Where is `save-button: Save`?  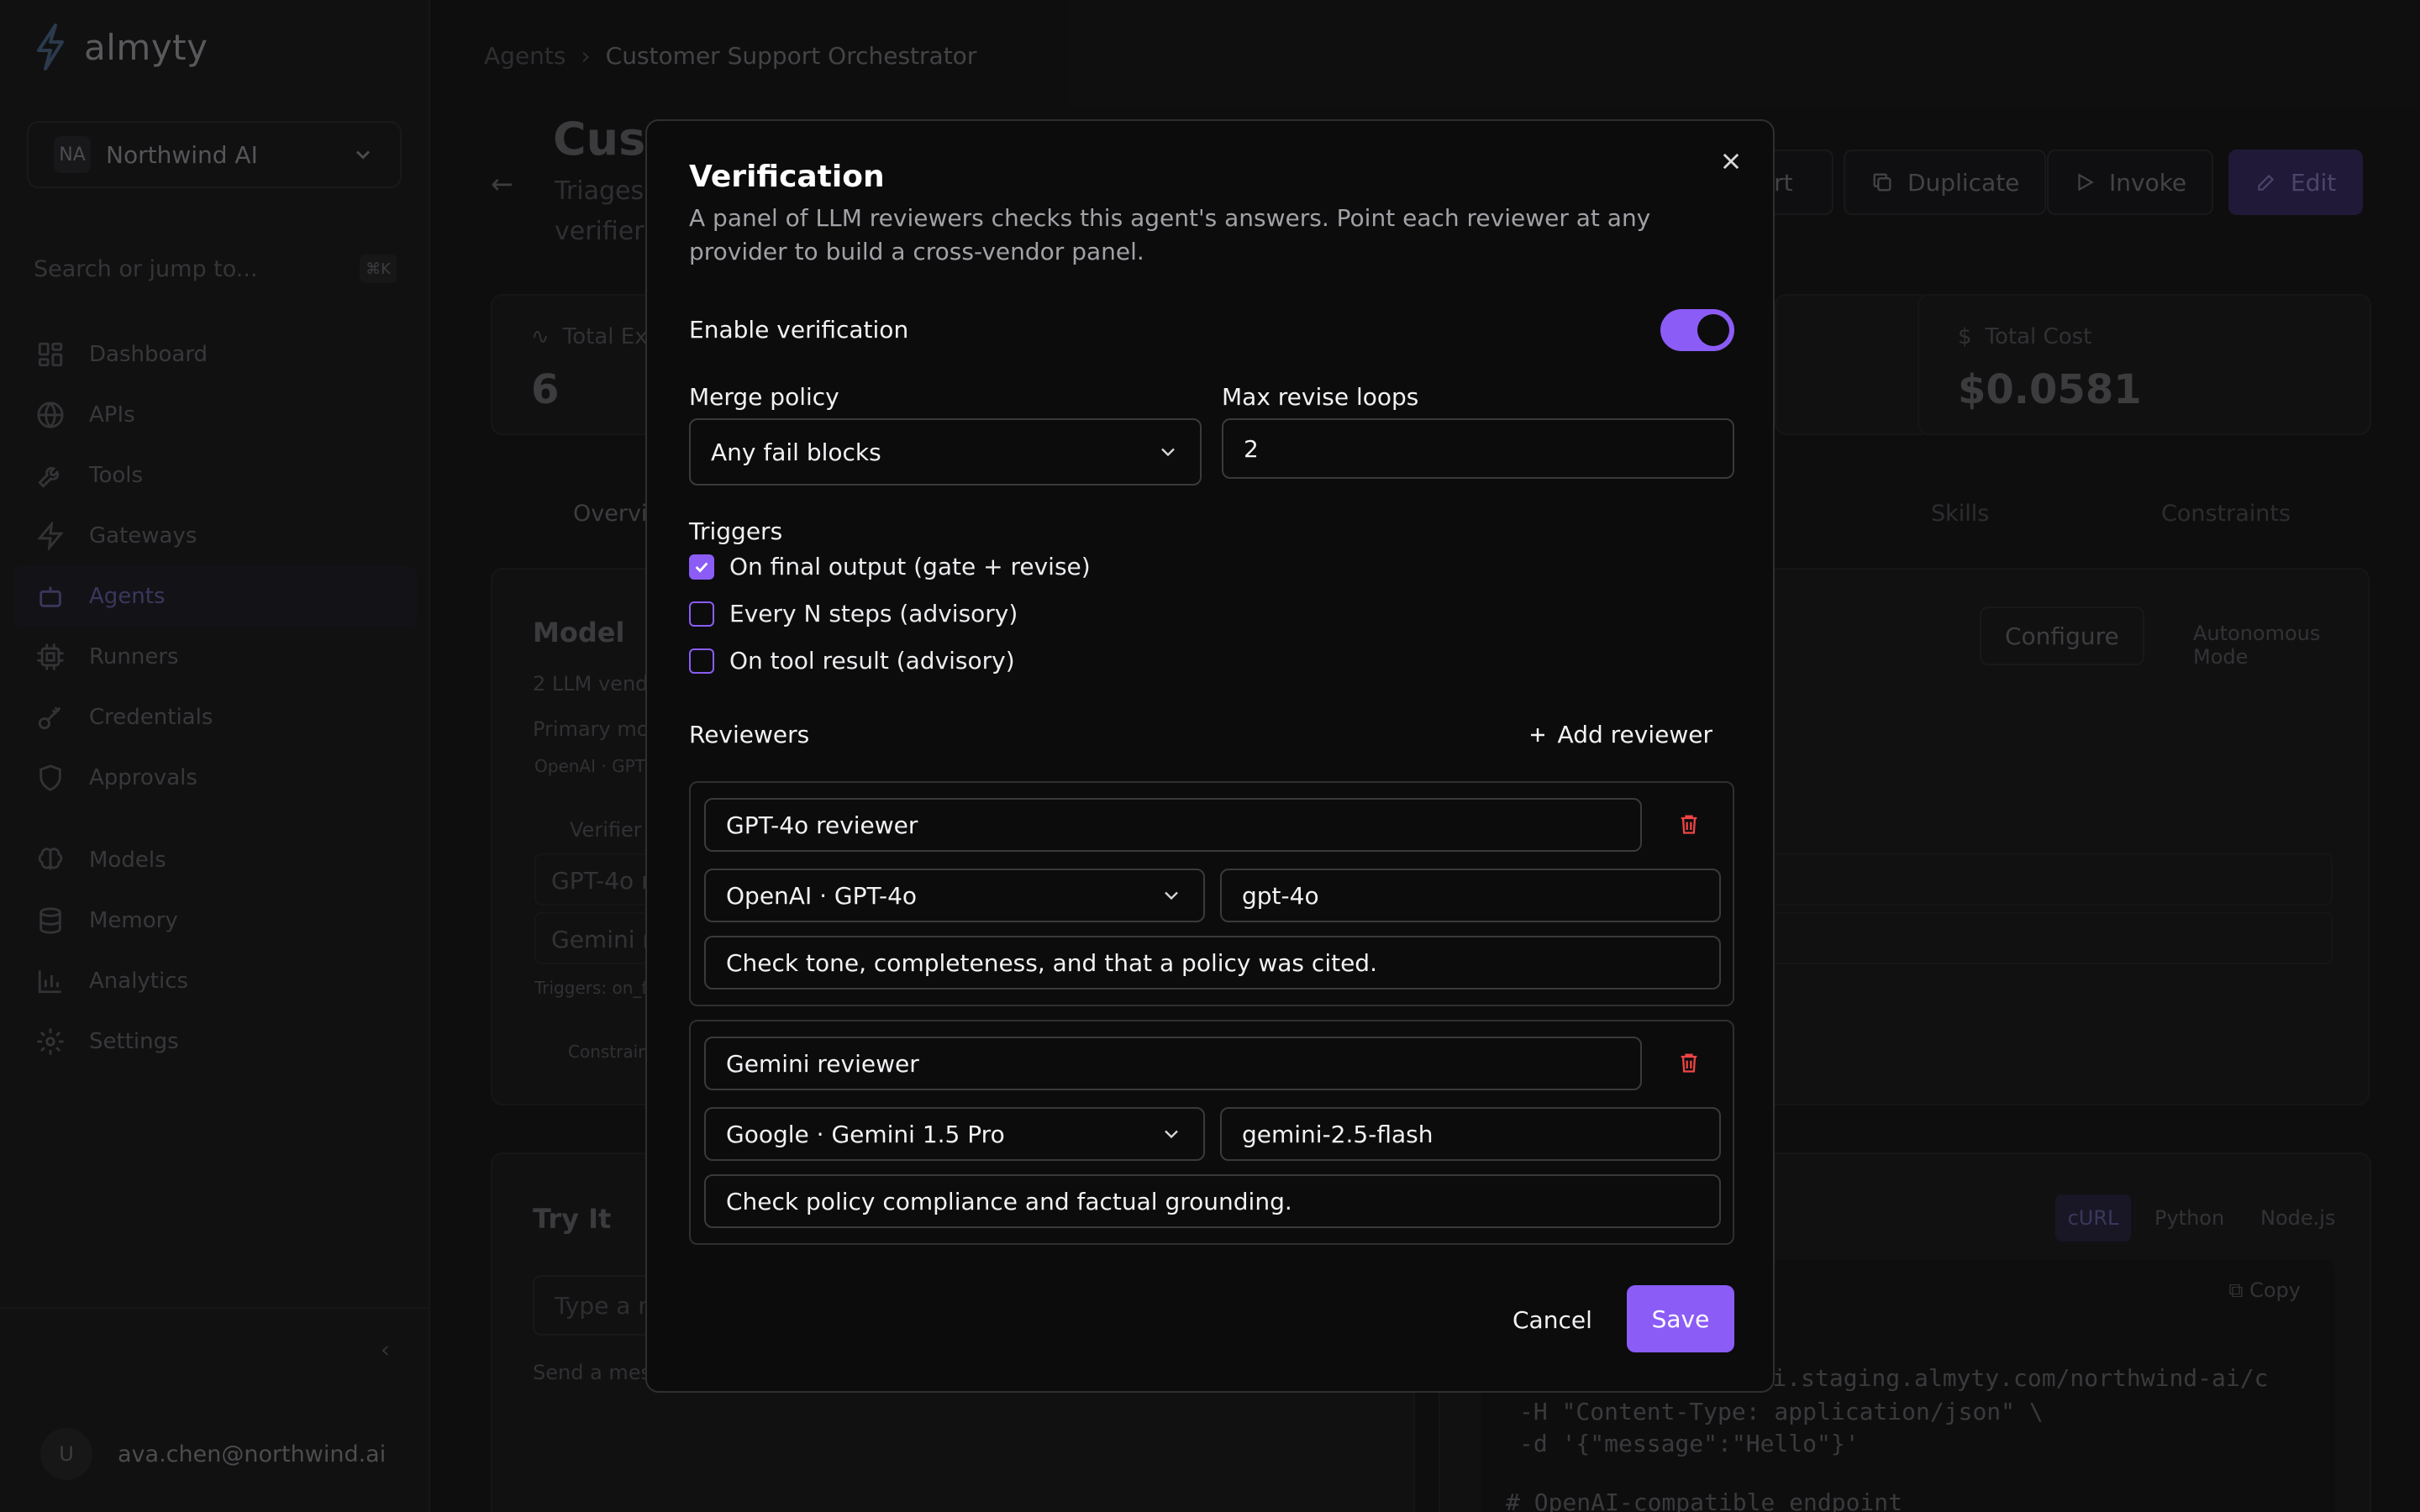 save-button: Save is located at coordinates (1680, 1318).